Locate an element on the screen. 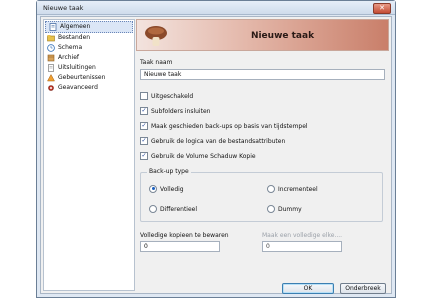 Image resolution: width=435 pixels, height=300 pixels. checkbox-volume-shadow-copy: ✓ Gebruik de Volume Schaduw Kopie is located at coordinates (198, 156).